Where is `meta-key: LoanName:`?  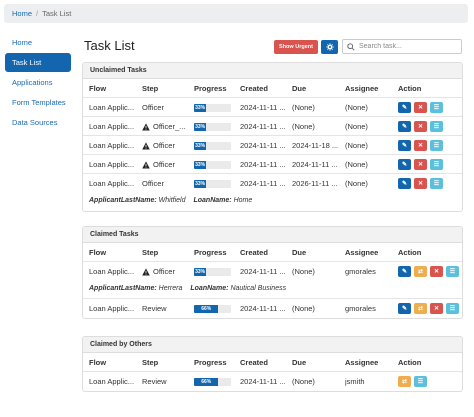 meta-key: LoanName: is located at coordinates (212, 200).